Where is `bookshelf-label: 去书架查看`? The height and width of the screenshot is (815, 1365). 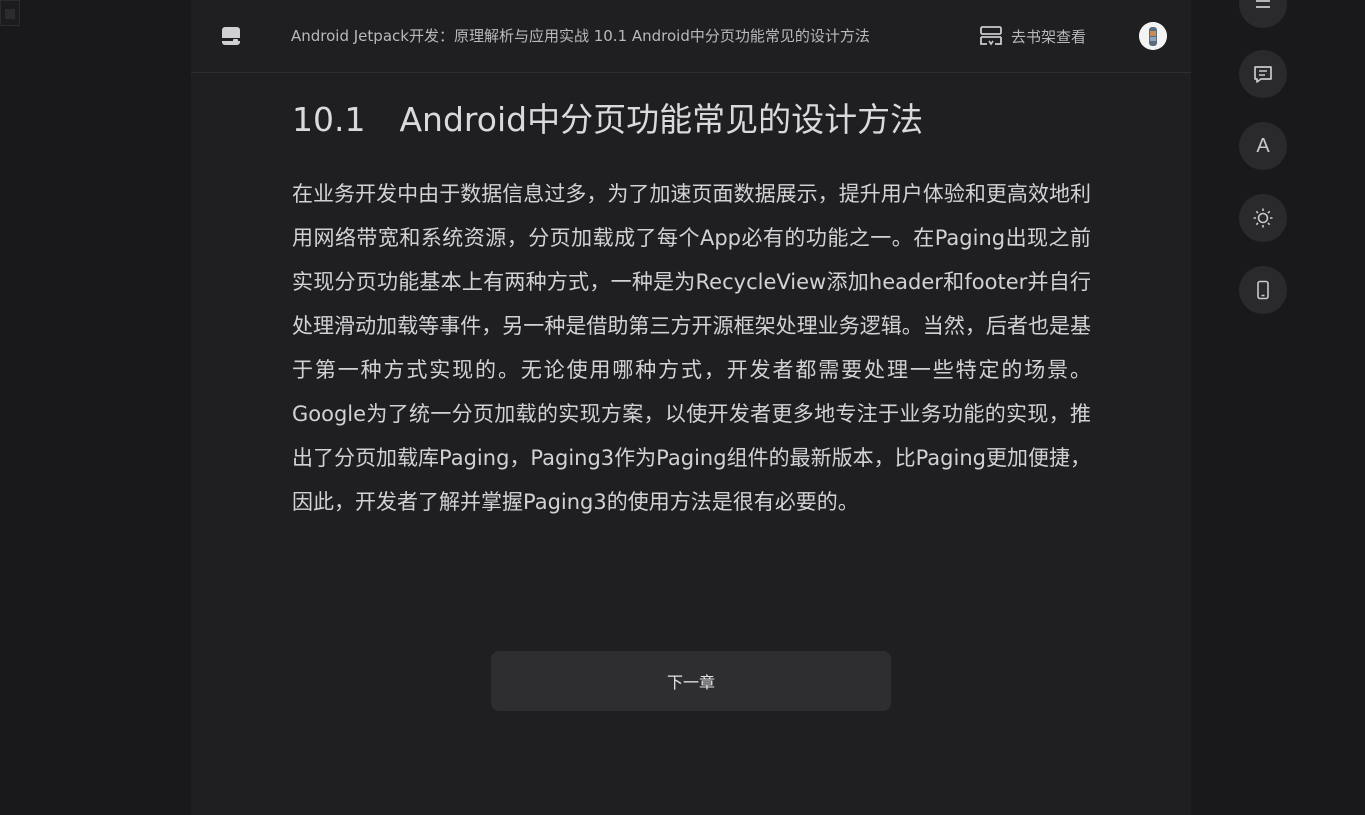 bookshelf-label: 去书架查看 is located at coordinates (1049, 36).